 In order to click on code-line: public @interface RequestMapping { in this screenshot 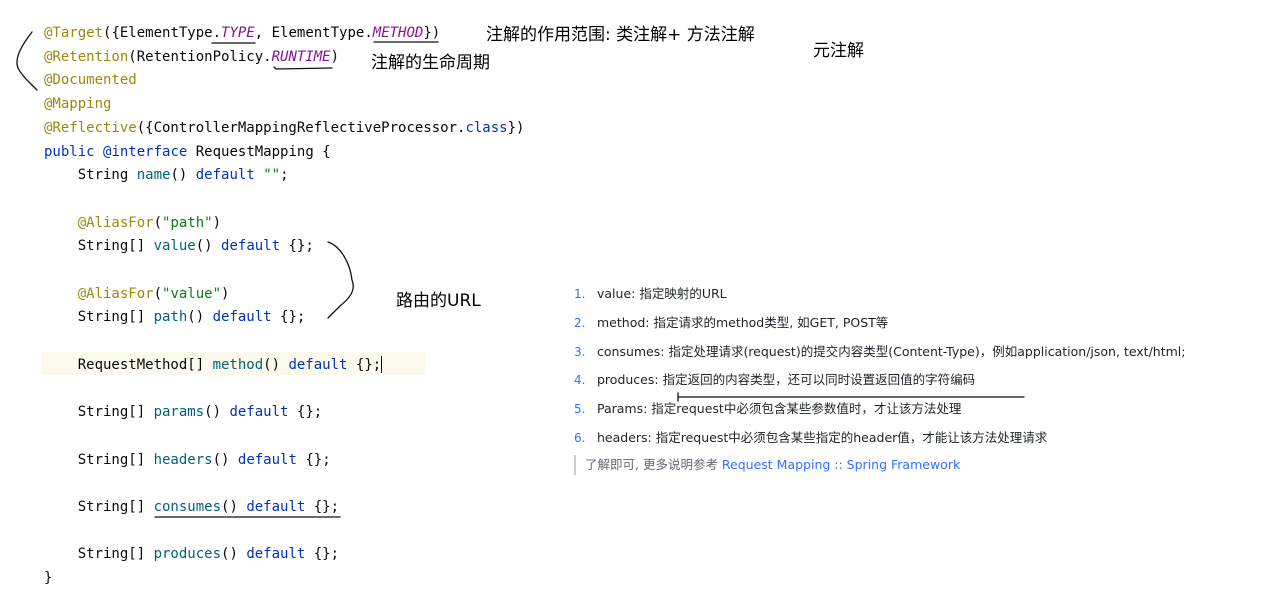, I will do `click(187, 152)`.